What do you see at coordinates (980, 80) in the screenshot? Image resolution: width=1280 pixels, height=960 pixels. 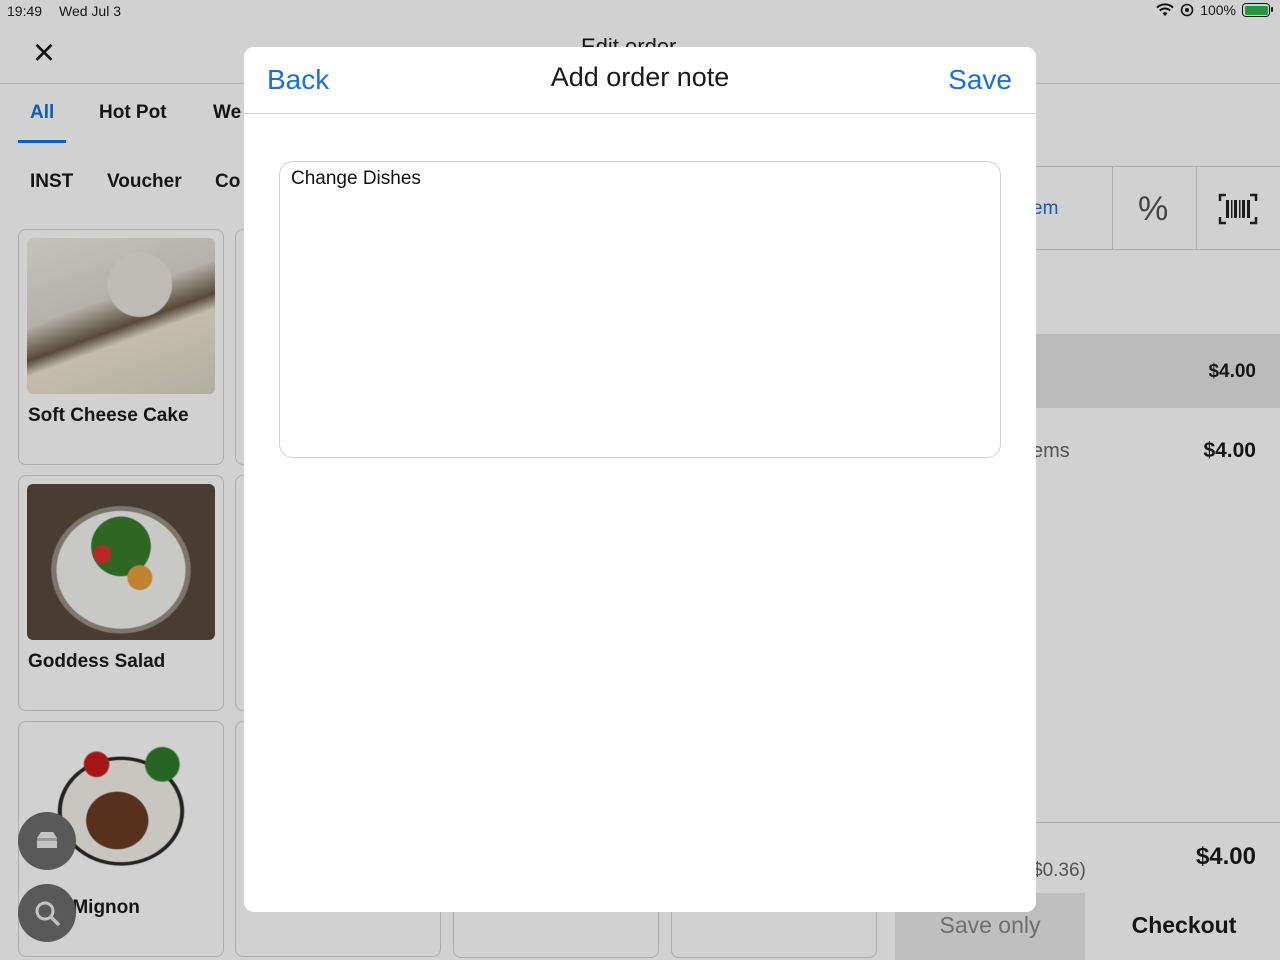 I see `save-button: Save` at bounding box center [980, 80].